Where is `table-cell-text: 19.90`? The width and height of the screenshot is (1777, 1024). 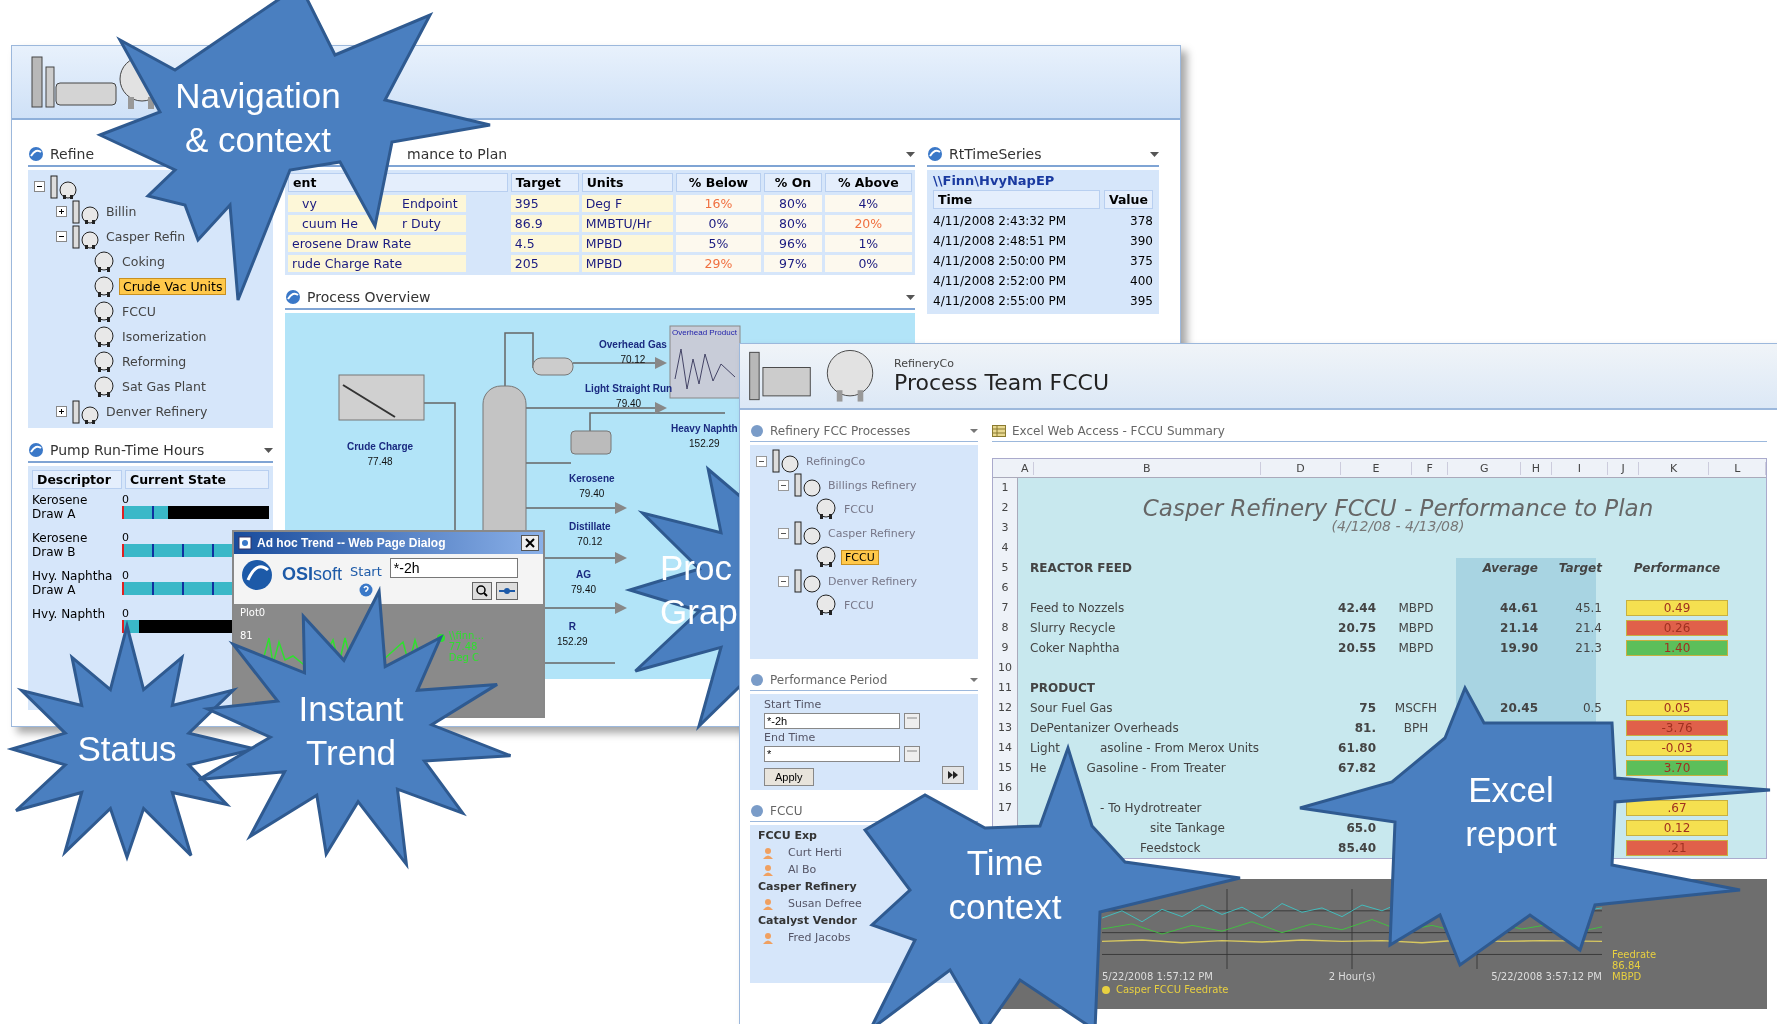
table-cell-text: 19.90 is located at coordinates (1518, 648).